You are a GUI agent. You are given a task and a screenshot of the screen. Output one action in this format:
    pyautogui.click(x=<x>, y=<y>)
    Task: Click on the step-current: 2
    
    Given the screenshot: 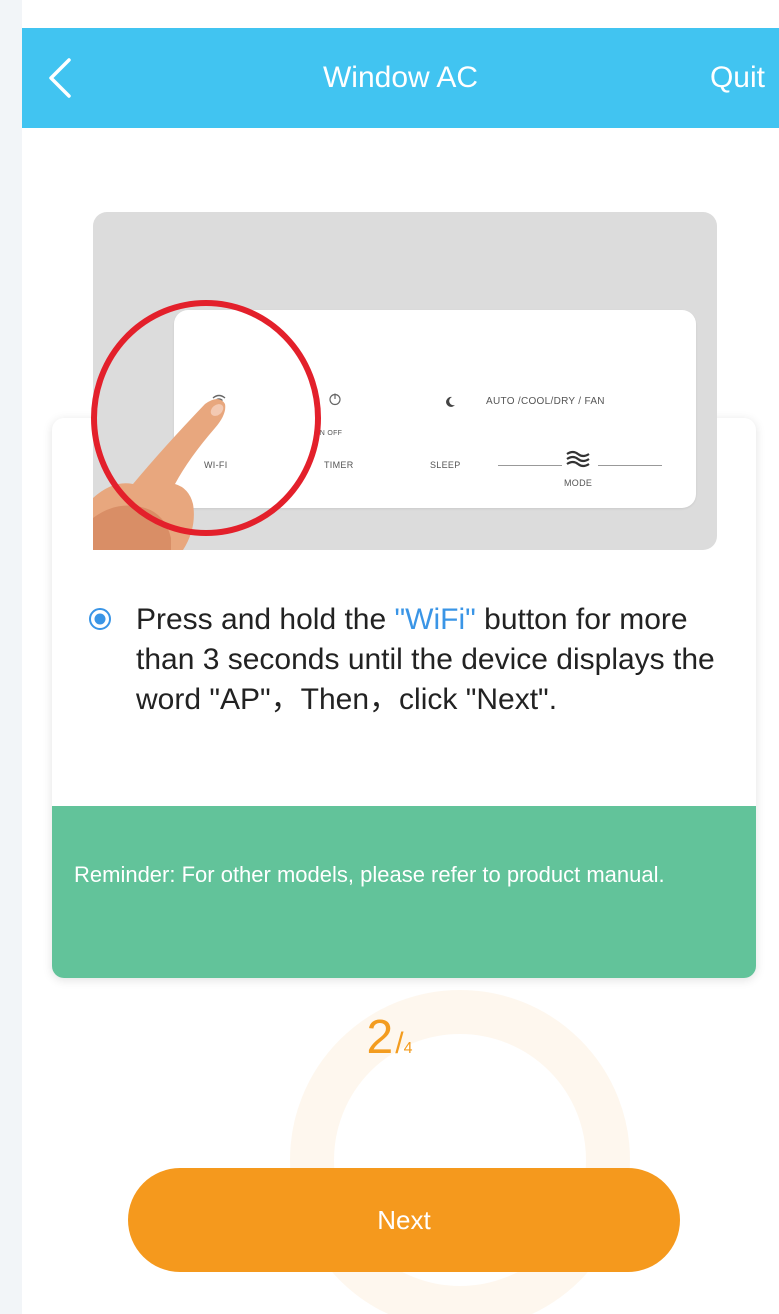 What is the action you would take?
    pyautogui.click(x=380, y=1037)
    